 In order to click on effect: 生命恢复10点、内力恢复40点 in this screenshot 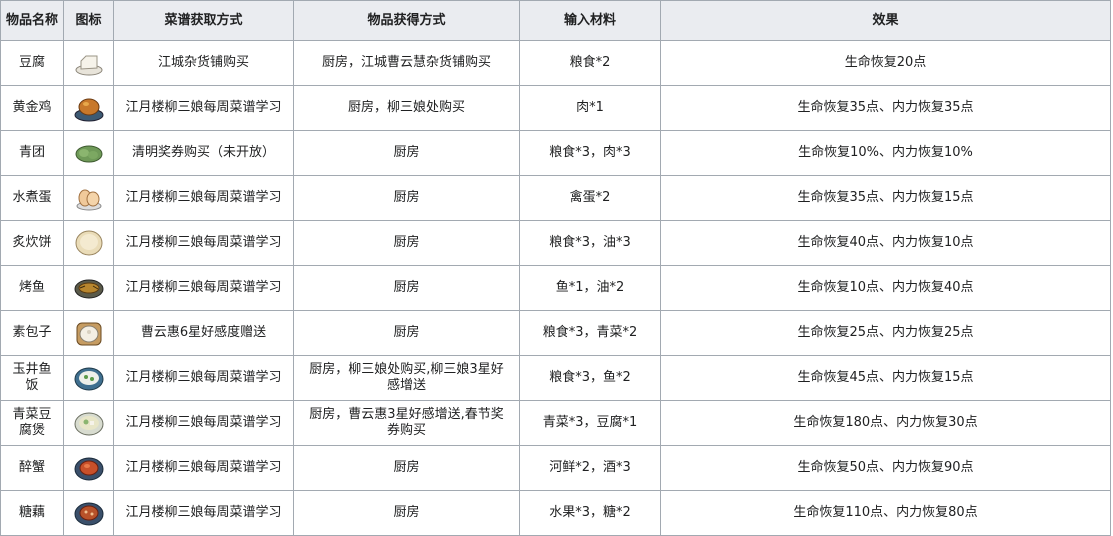, I will do `click(885, 288)`.